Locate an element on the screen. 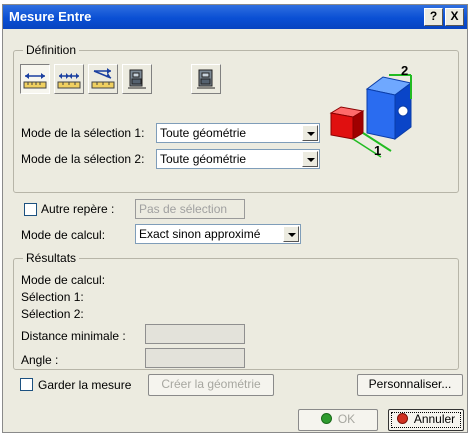 The height and width of the screenshot is (435, 470). min-distance-field is located at coordinates (195, 334).